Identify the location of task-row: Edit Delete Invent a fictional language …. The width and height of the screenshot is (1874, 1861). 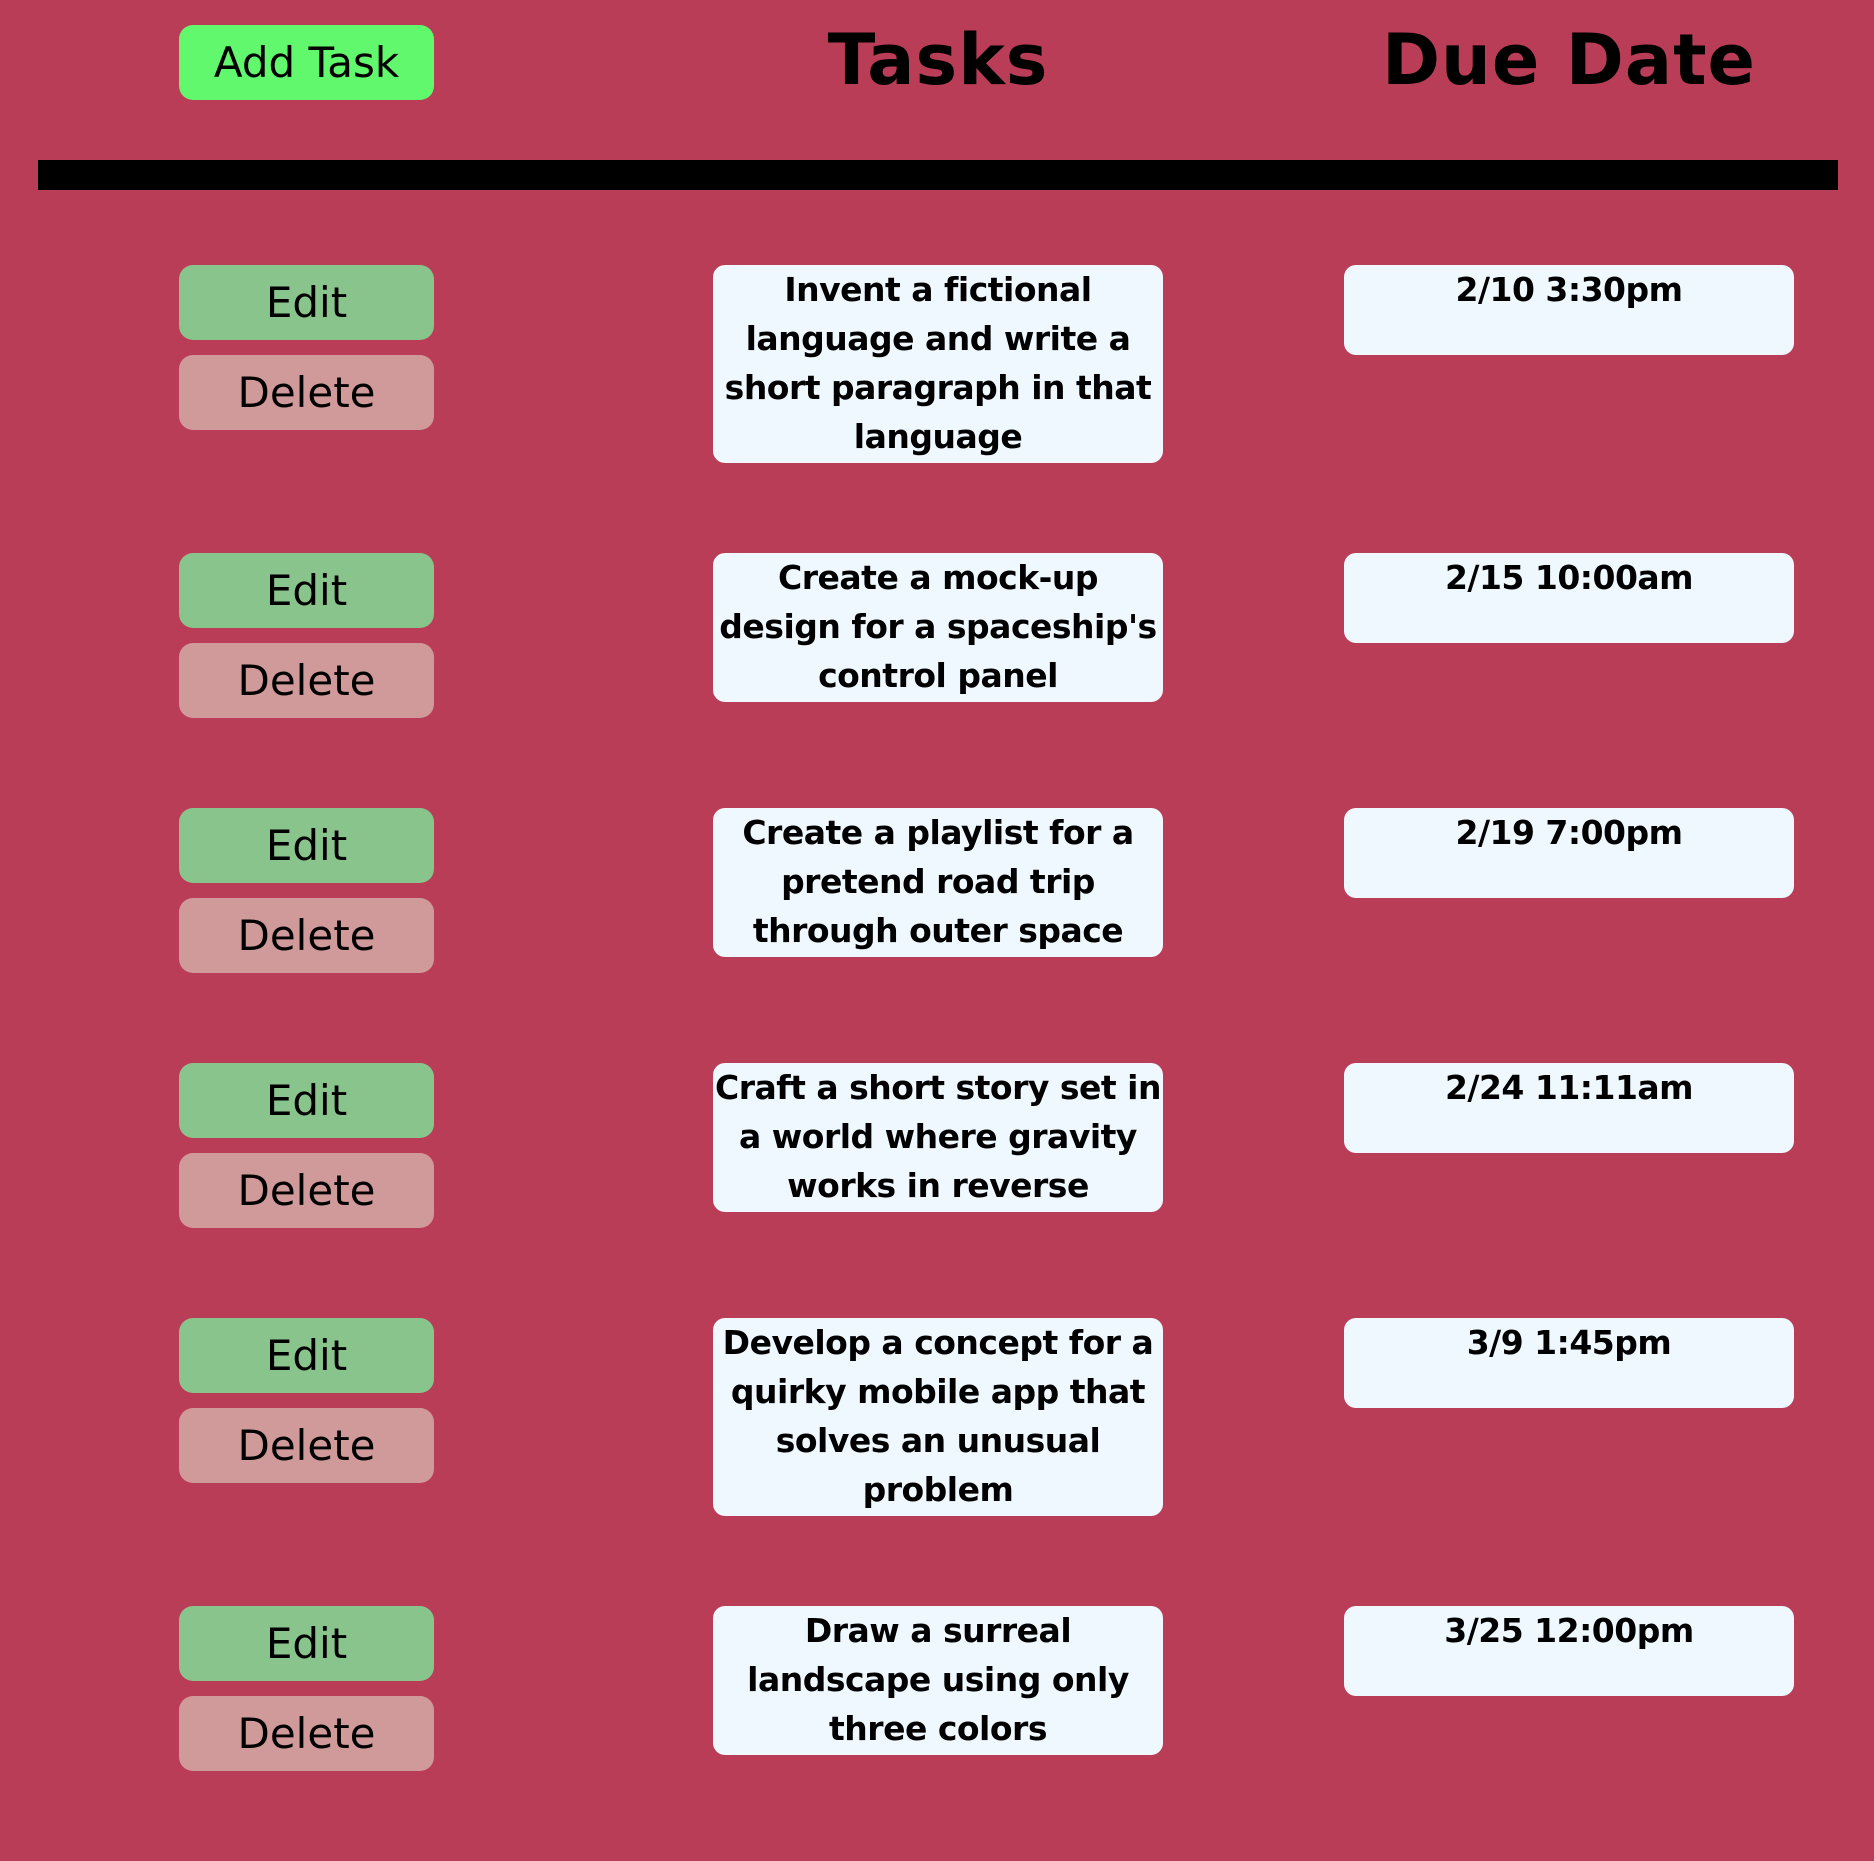
(937, 364).